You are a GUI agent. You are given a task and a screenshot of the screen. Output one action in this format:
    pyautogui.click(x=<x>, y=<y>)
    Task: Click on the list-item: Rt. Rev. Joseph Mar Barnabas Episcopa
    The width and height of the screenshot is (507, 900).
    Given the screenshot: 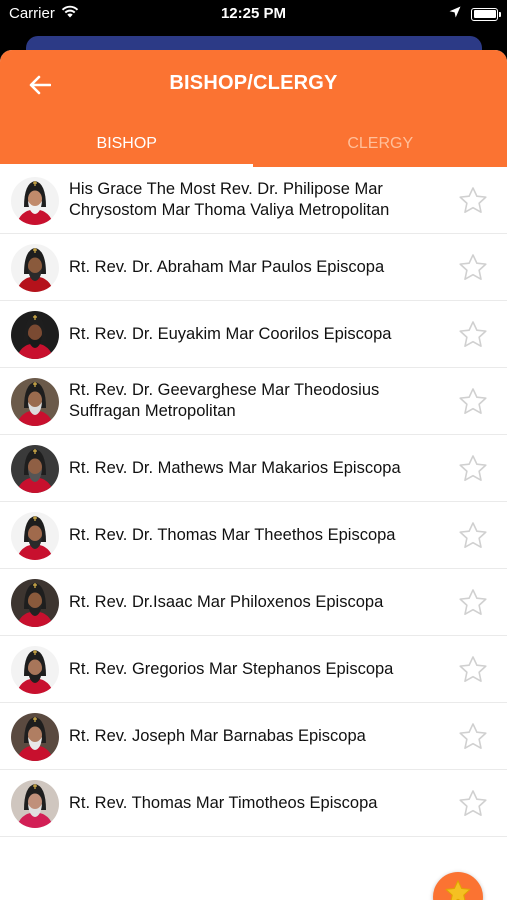 What is the action you would take?
    pyautogui.click(x=253, y=736)
    